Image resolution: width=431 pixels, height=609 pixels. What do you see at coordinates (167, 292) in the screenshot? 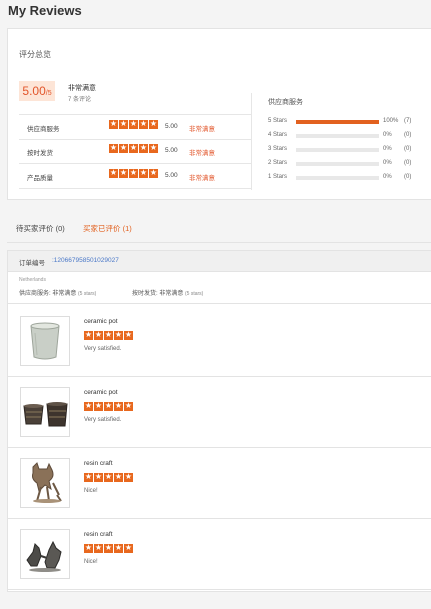
I see `order-shipping-rating: 按时发货: 非常满意 (5 stars)` at bounding box center [167, 292].